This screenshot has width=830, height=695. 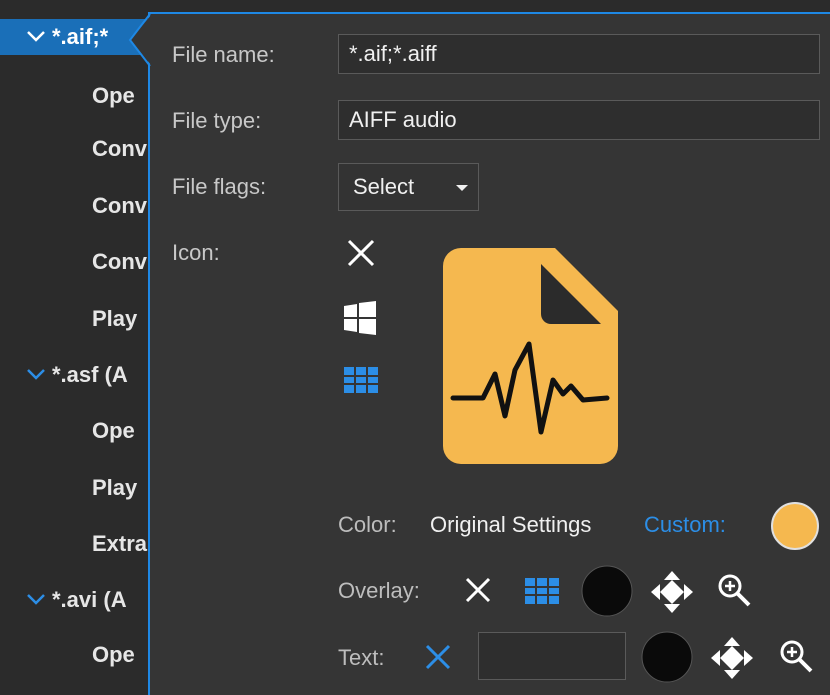 I want to click on audio-file-icon, so click(x=530, y=356).